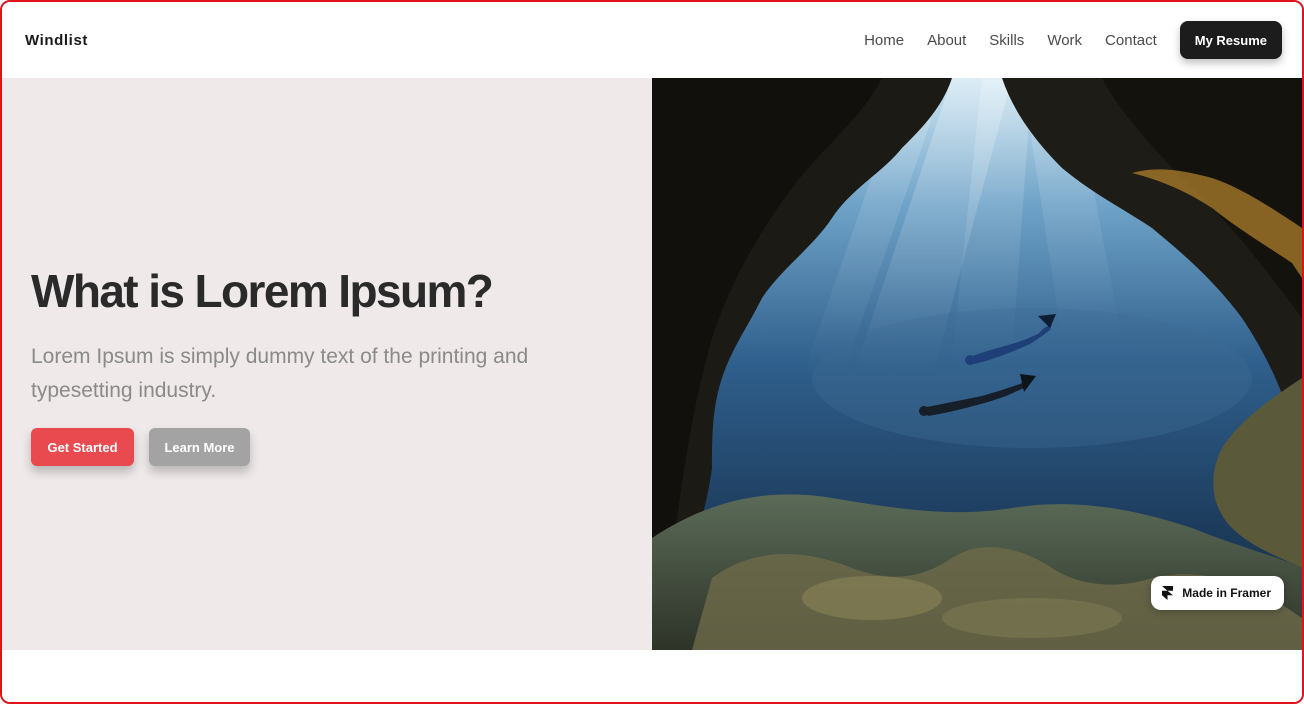 The image size is (1304, 704). Describe the element at coordinates (1006, 40) in the screenshot. I see `nav-skills-link: Skills` at that location.